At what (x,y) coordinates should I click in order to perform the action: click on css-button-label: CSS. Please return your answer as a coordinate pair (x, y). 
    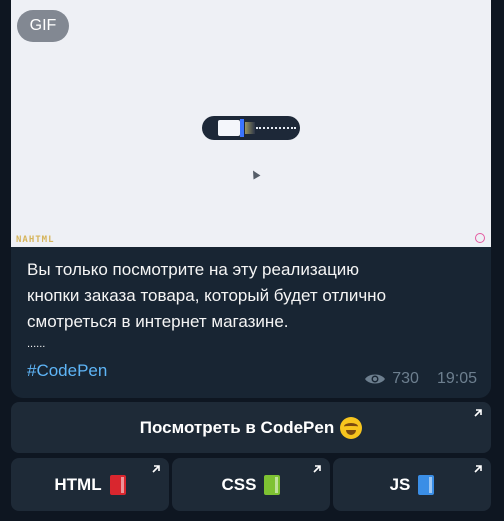
    Looking at the image, I should click on (239, 484).